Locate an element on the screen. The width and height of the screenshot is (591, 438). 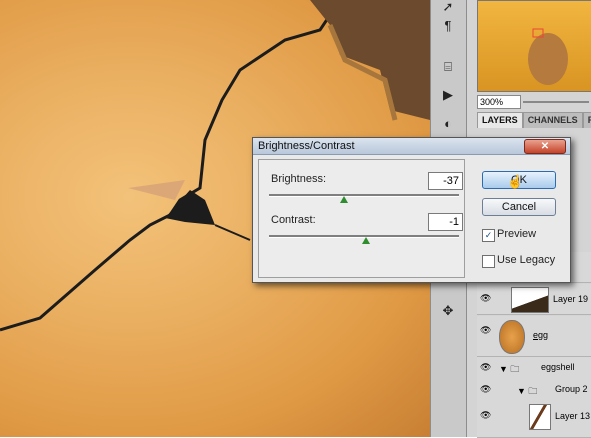
use-legacy-checkbox is located at coordinates (488, 261).